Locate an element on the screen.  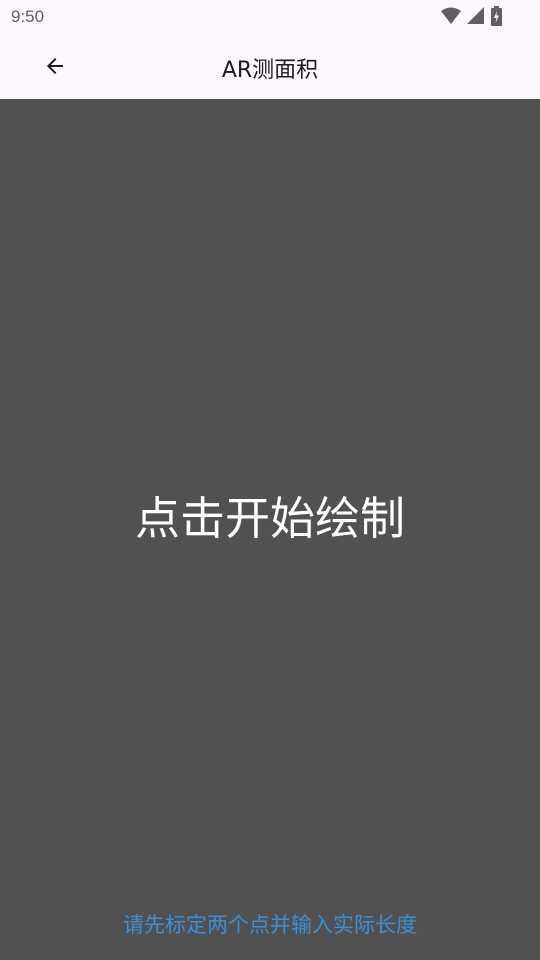
start-drawing-prompt: 点击开始绘制 is located at coordinates (270, 514).